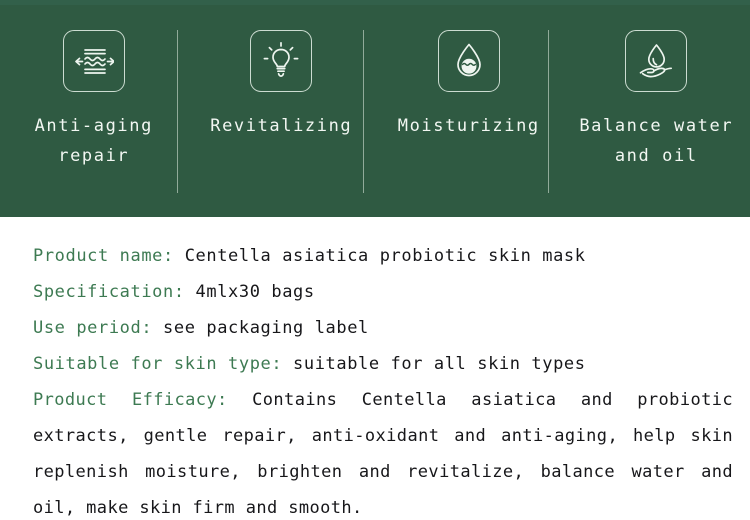  I want to click on feature-item-balance-water-oil: Balance water and oil, so click(656, 108).